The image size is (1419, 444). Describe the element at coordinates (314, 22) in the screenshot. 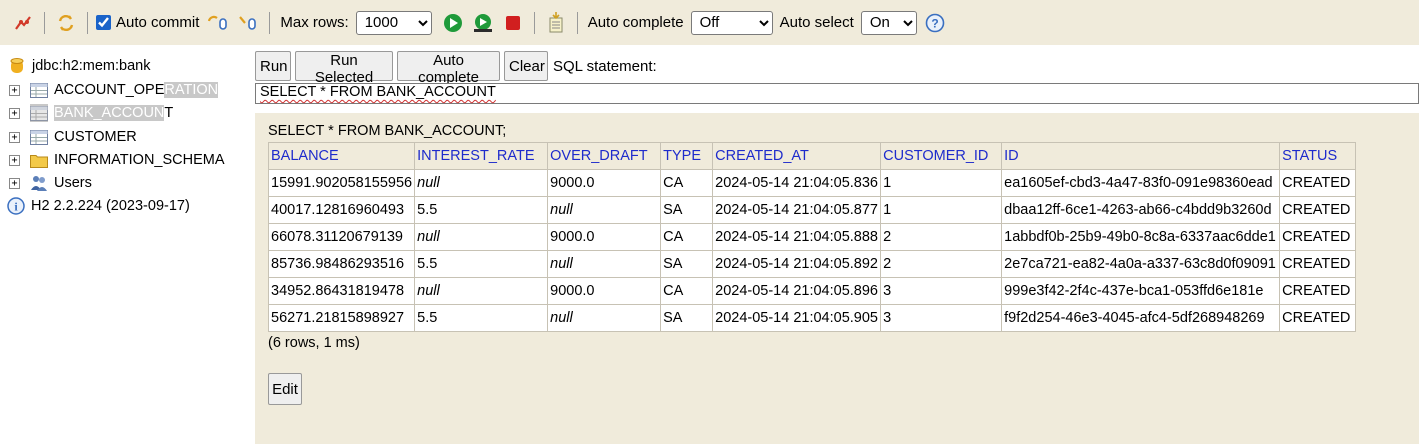

I see `max-rows-label: Max rows:` at that location.